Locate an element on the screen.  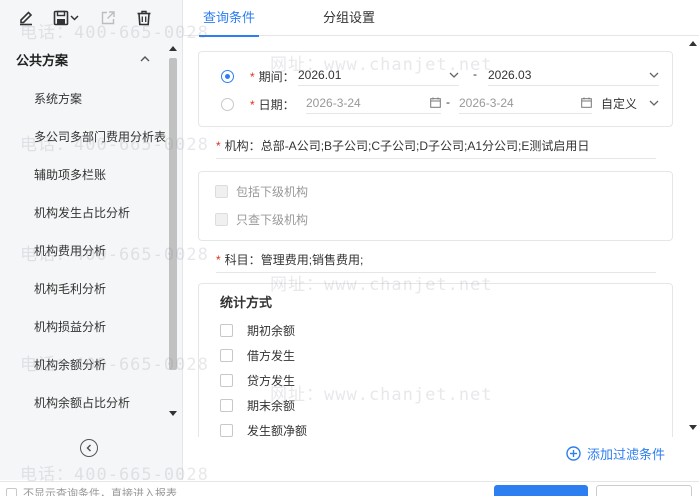
stat-option-label: 借方发生 is located at coordinates (271, 356).